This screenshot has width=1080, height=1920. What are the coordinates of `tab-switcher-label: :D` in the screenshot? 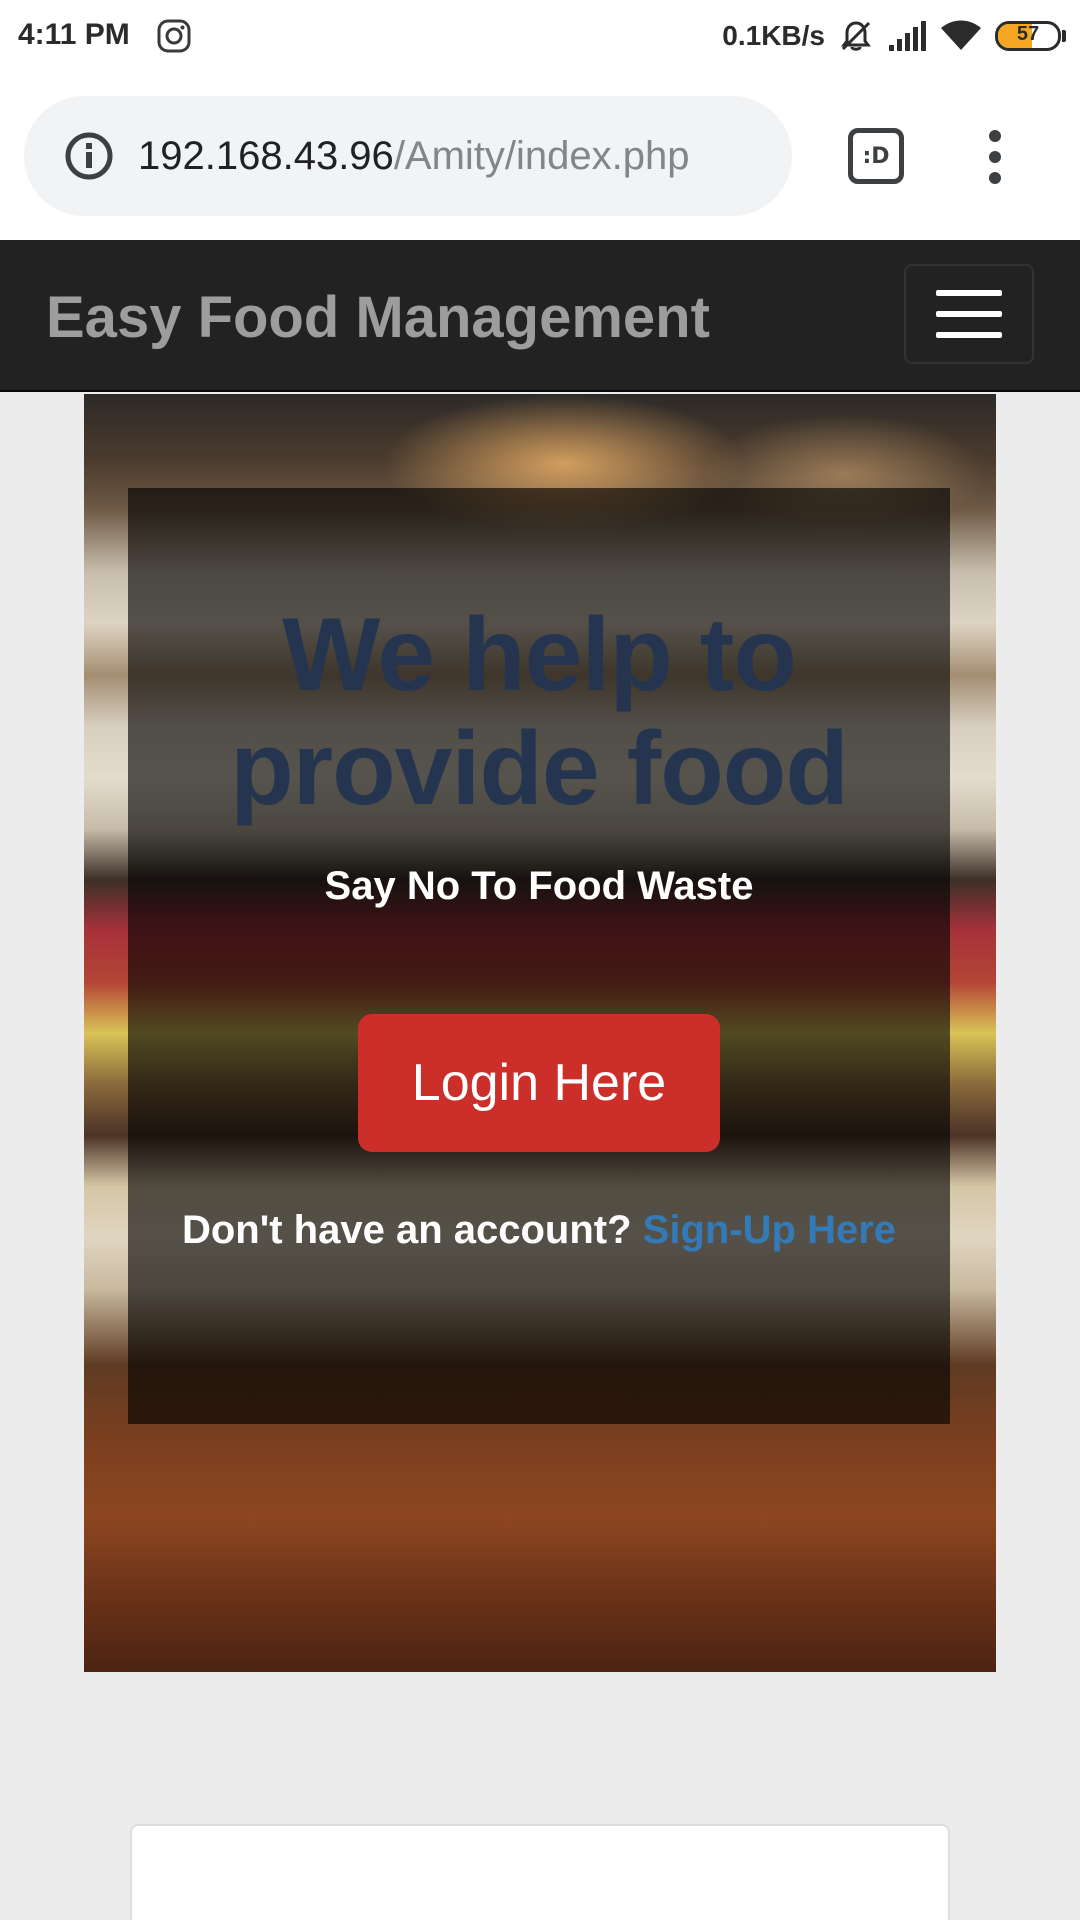 It's located at (876, 156).